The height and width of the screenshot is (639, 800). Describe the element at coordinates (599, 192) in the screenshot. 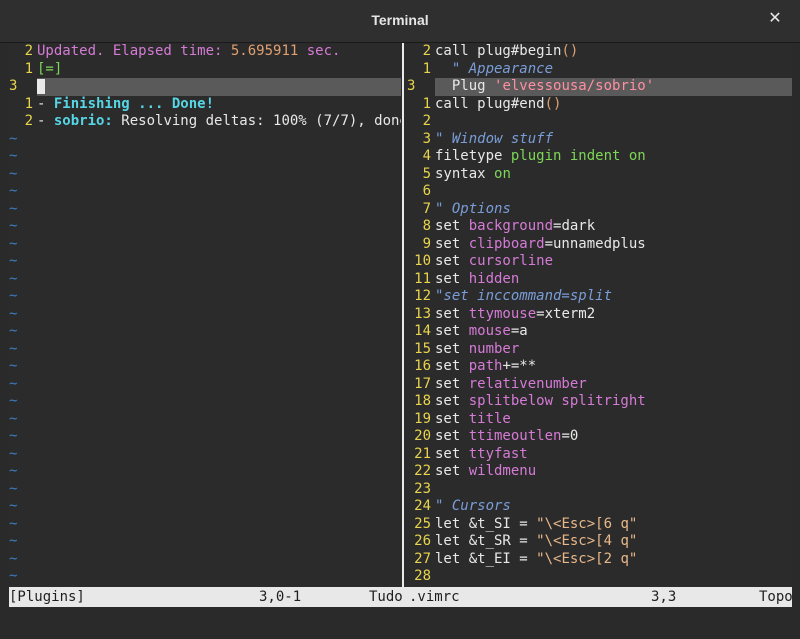

I see `right-pane-line: 6` at that location.